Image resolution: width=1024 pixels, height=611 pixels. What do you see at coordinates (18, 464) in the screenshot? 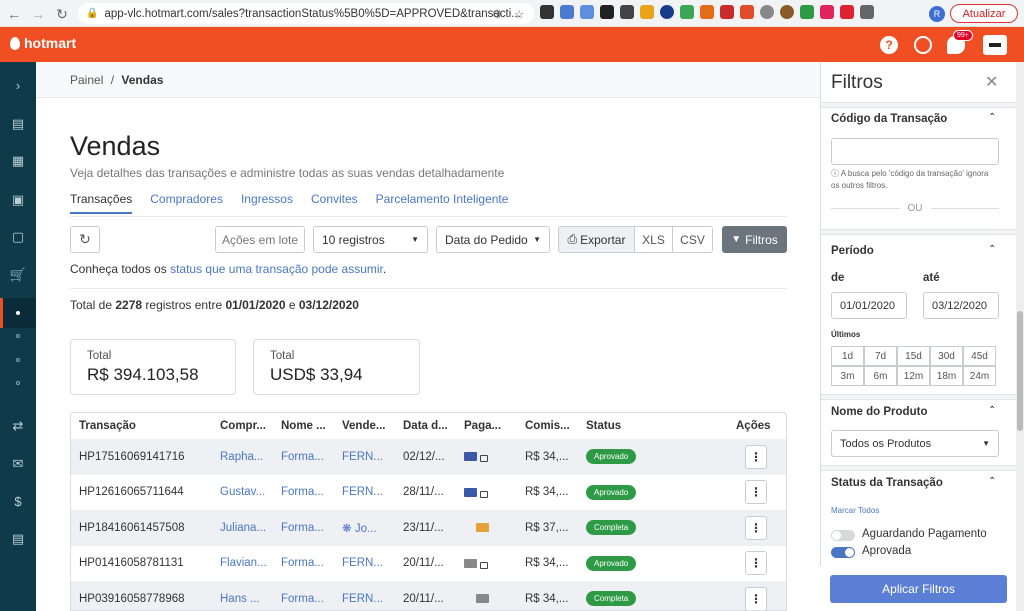
I see `messages-icon: ✉` at bounding box center [18, 464].